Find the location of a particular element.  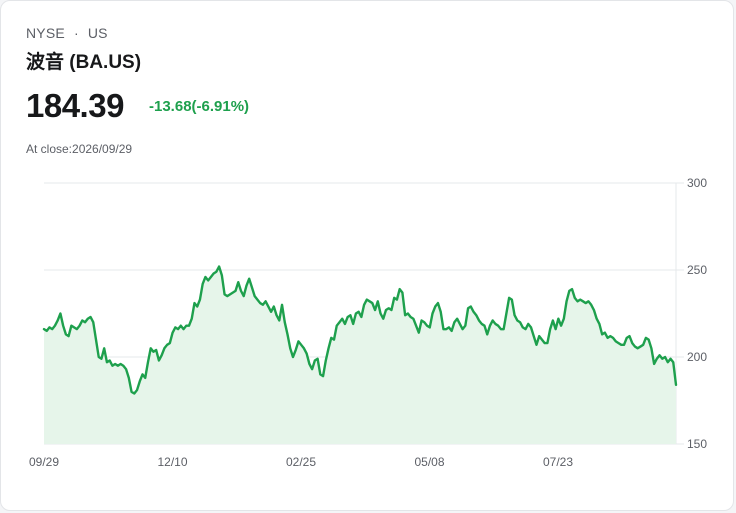

x-tick-label: 07/23 is located at coordinates (558, 462).